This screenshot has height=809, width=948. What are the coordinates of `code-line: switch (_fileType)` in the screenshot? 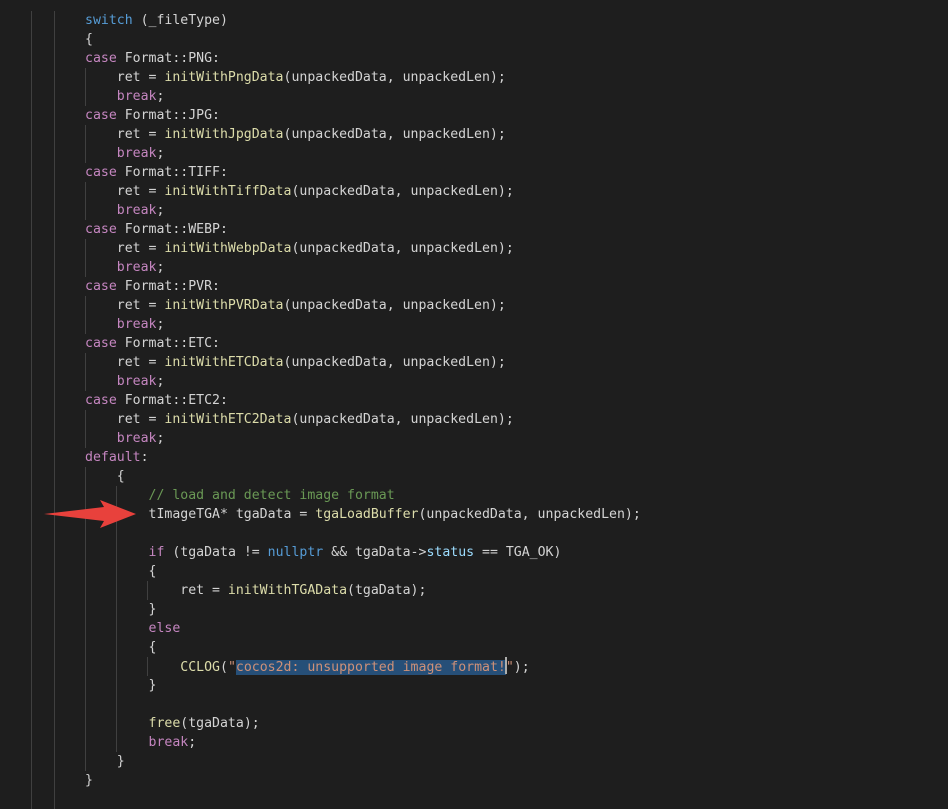 It's located at (156, 20).